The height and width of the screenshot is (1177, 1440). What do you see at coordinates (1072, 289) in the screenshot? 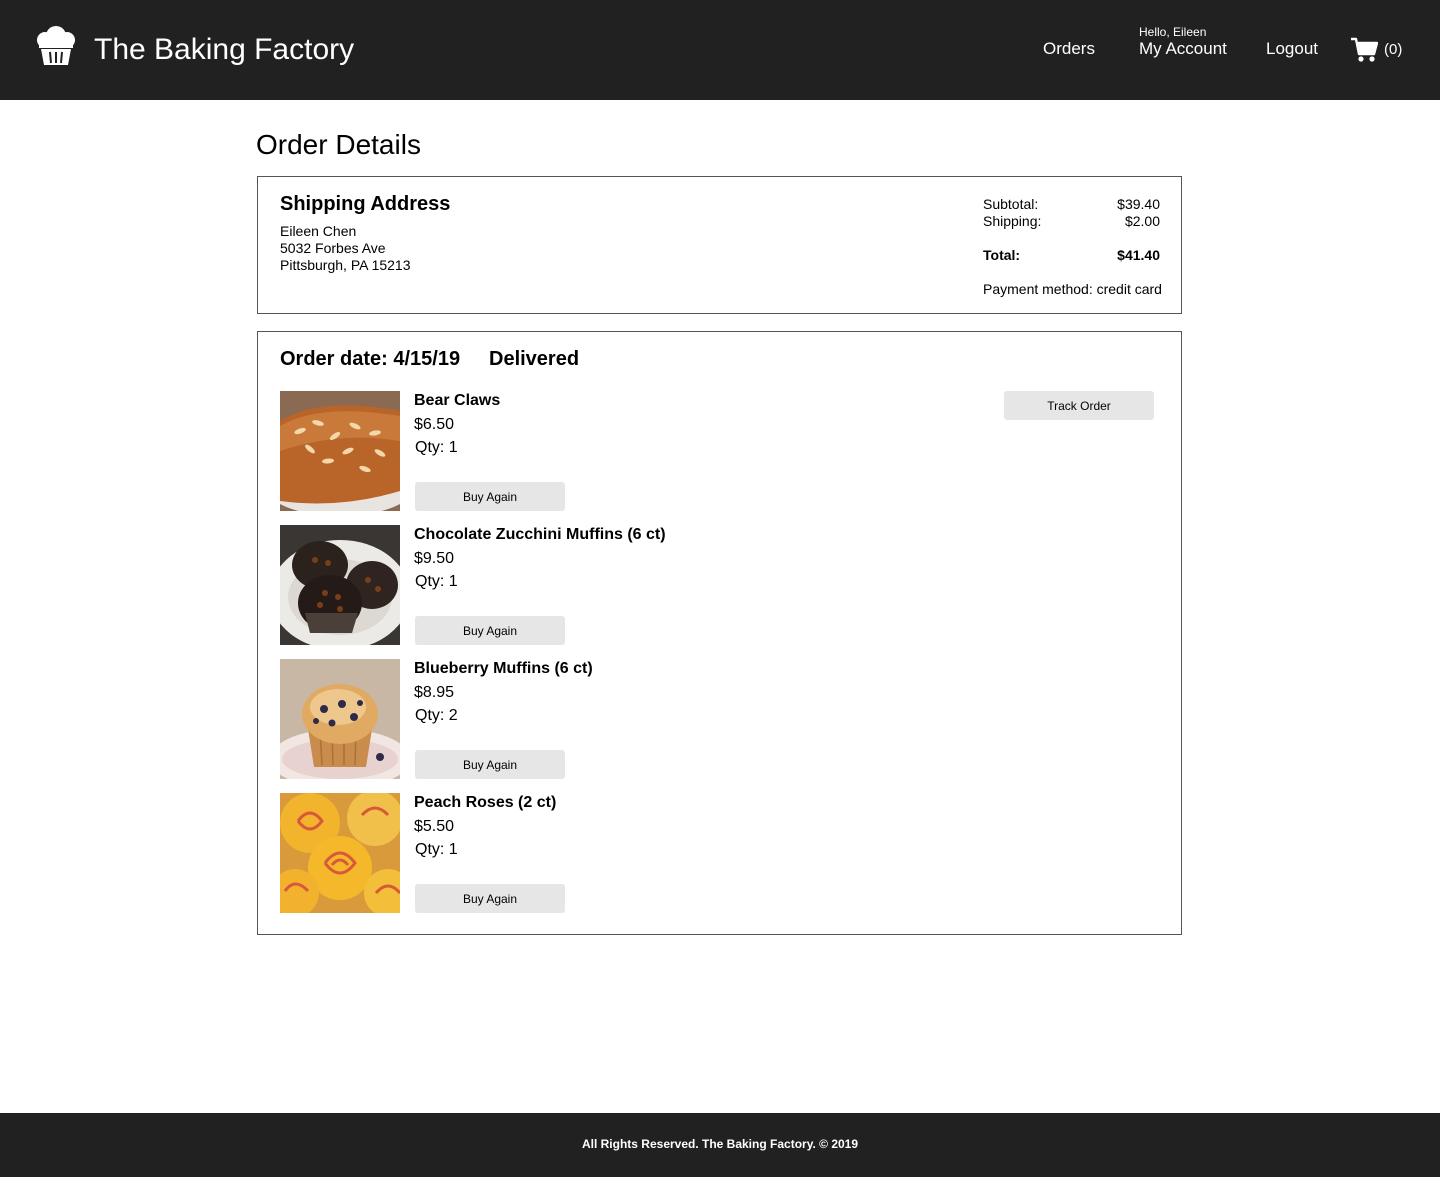
I see `payment-method: Payment method: credit card` at bounding box center [1072, 289].